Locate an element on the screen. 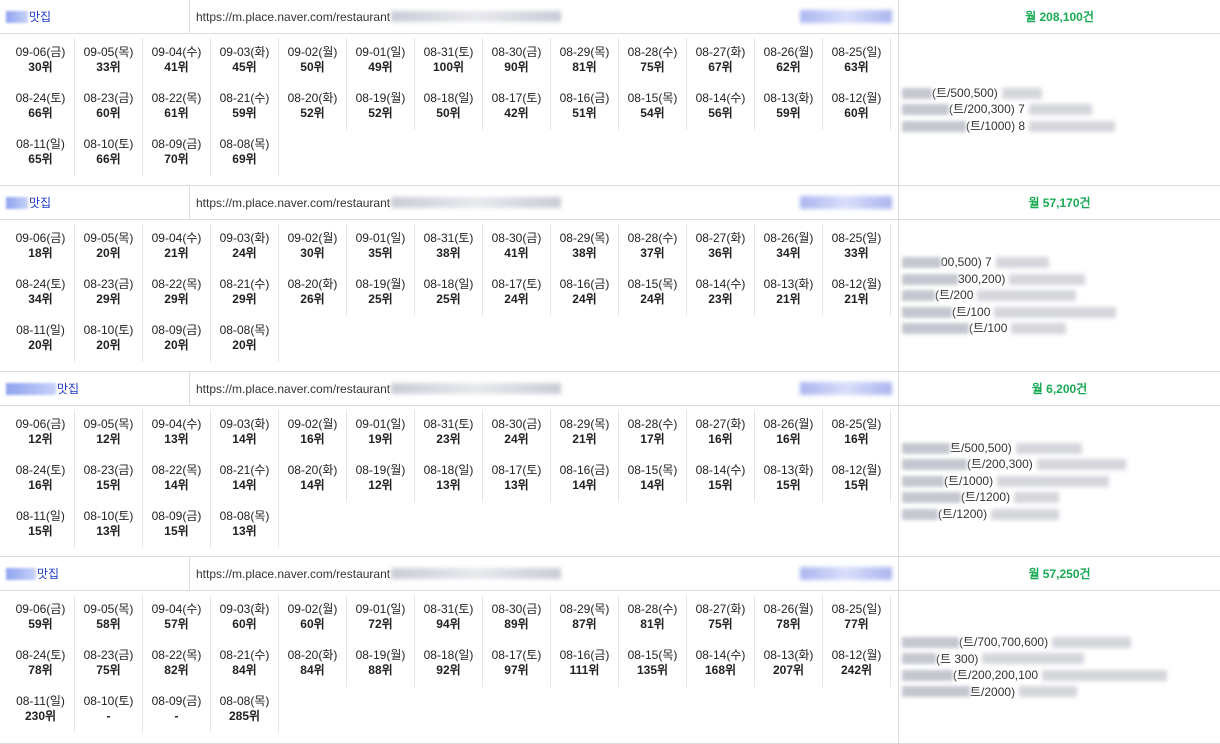 This screenshot has height=744, width=1220. rank-value: 12위 is located at coordinates (380, 485).